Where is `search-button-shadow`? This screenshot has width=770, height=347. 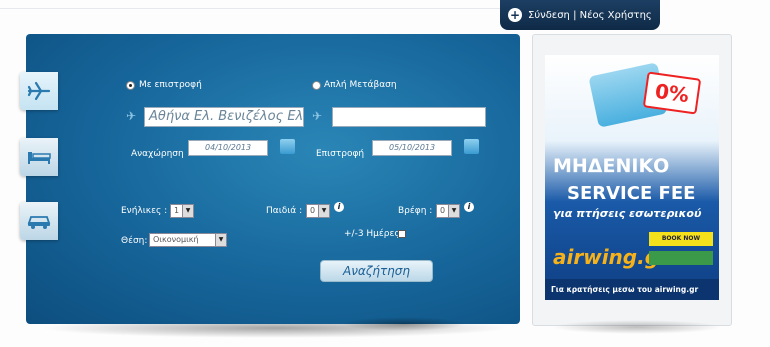 search-button-shadow is located at coordinates (403, 324).